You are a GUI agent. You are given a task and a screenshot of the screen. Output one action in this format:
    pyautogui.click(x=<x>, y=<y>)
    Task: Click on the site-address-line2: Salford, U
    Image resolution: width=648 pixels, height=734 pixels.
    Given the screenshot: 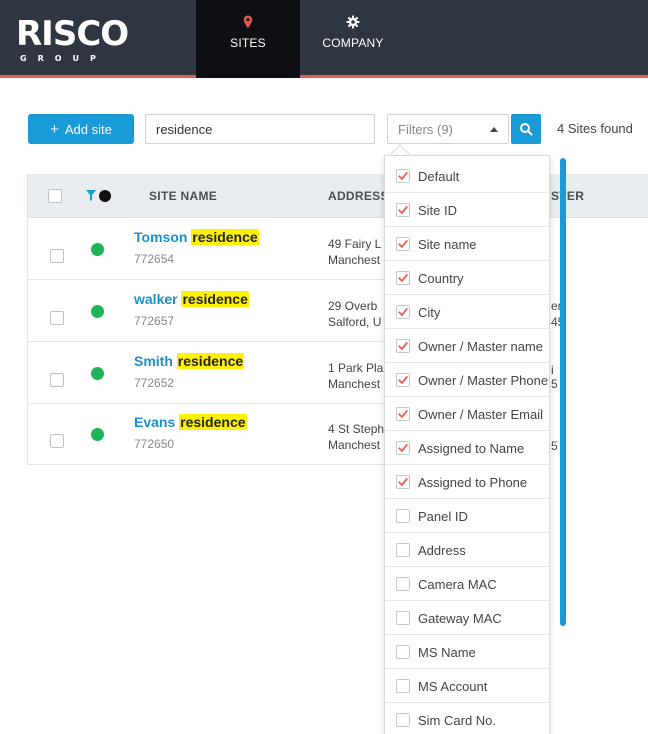 What is the action you would take?
    pyautogui.click(x=355, y=322)
    